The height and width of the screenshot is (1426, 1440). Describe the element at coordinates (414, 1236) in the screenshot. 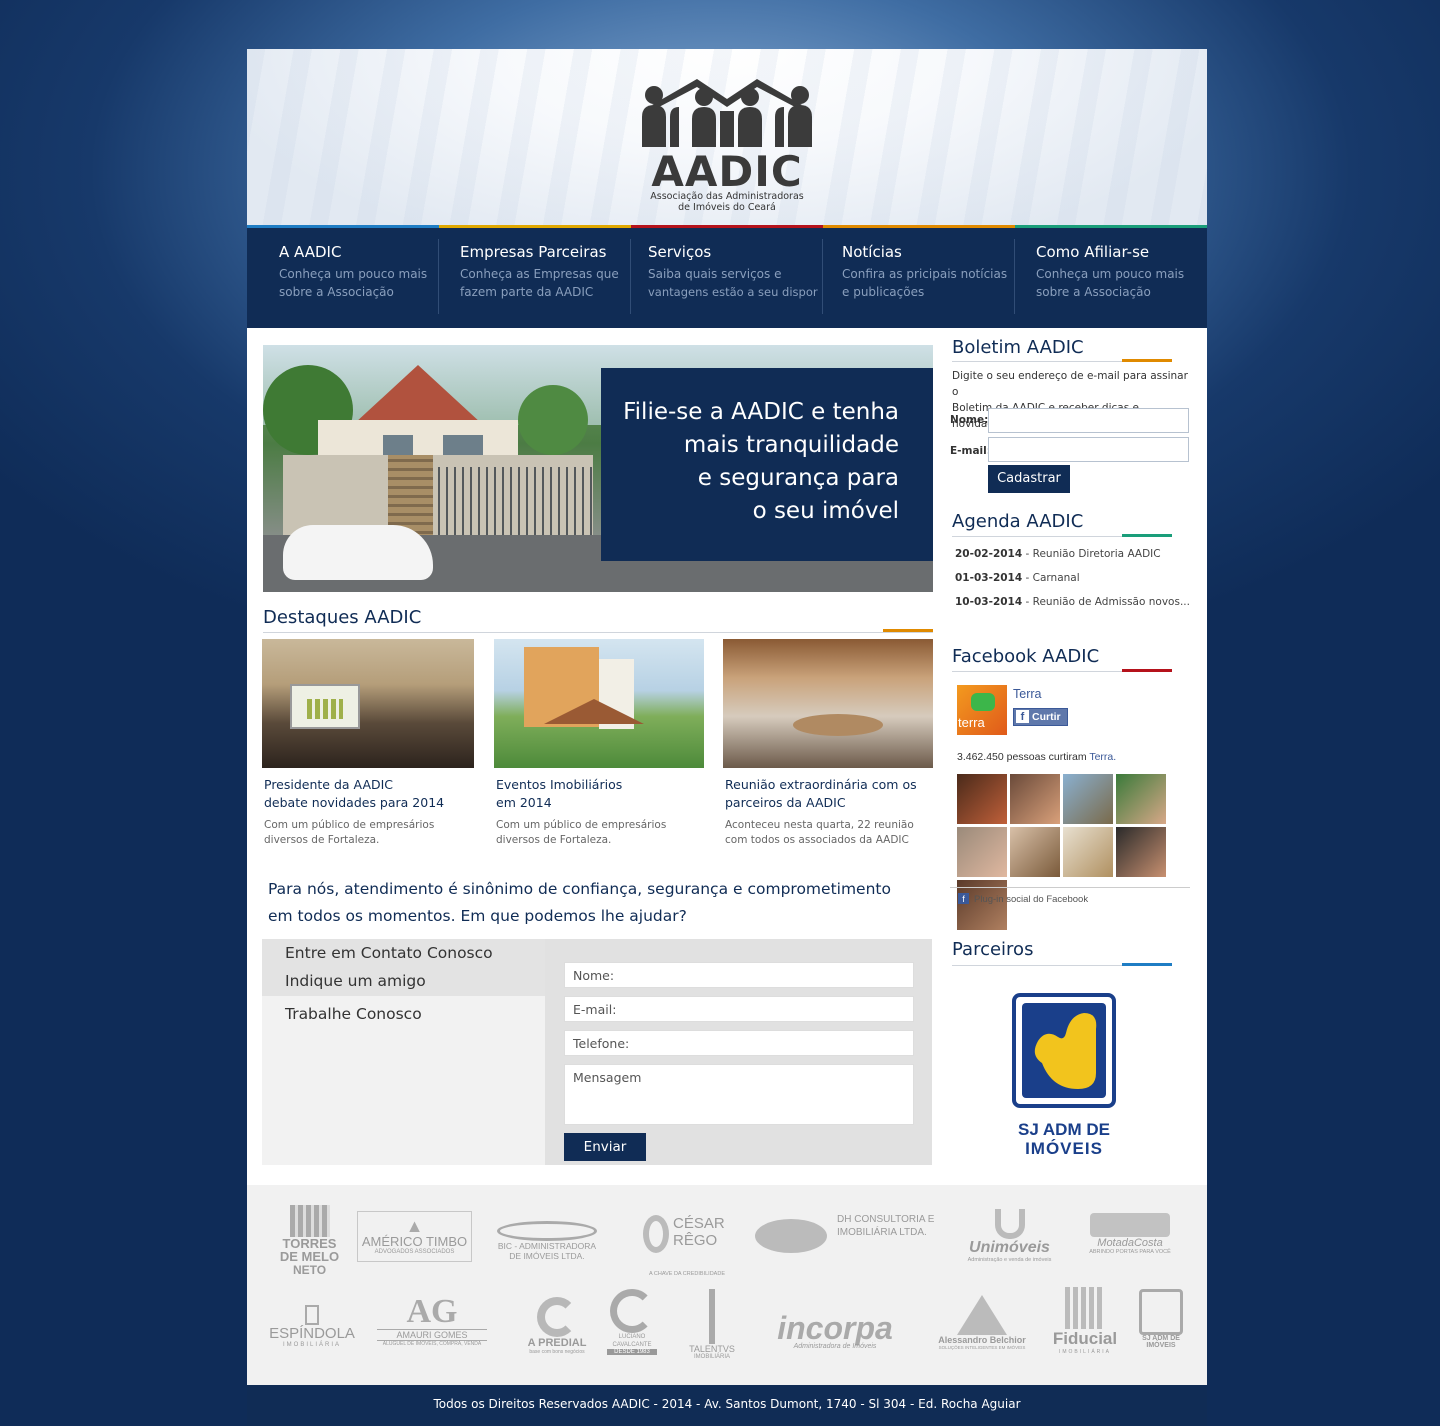

I see `partner-logo-americo-timbo: ▲ AMÉRICO TIMBO ADVOGADOS ASSOCIADOS` at that location.